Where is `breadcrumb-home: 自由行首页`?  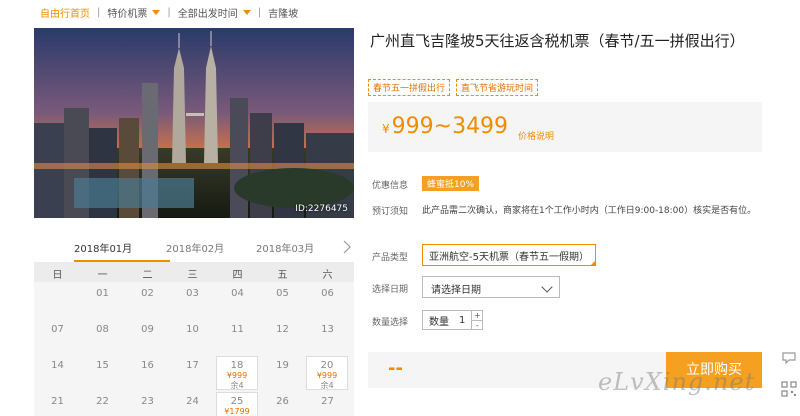
breadcrumb-home: 自由行首页 is located at coordinates (65, 12).